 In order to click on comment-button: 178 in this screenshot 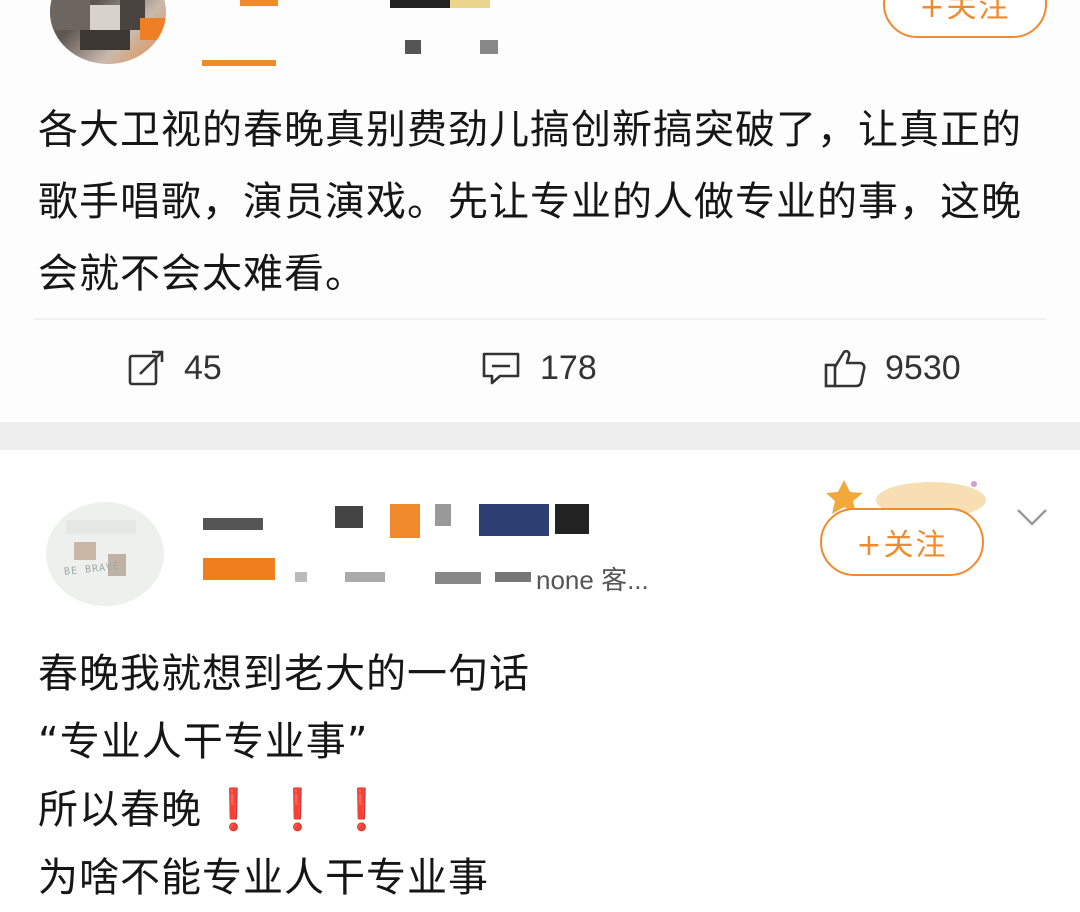, I will do `click(538, 368)`.